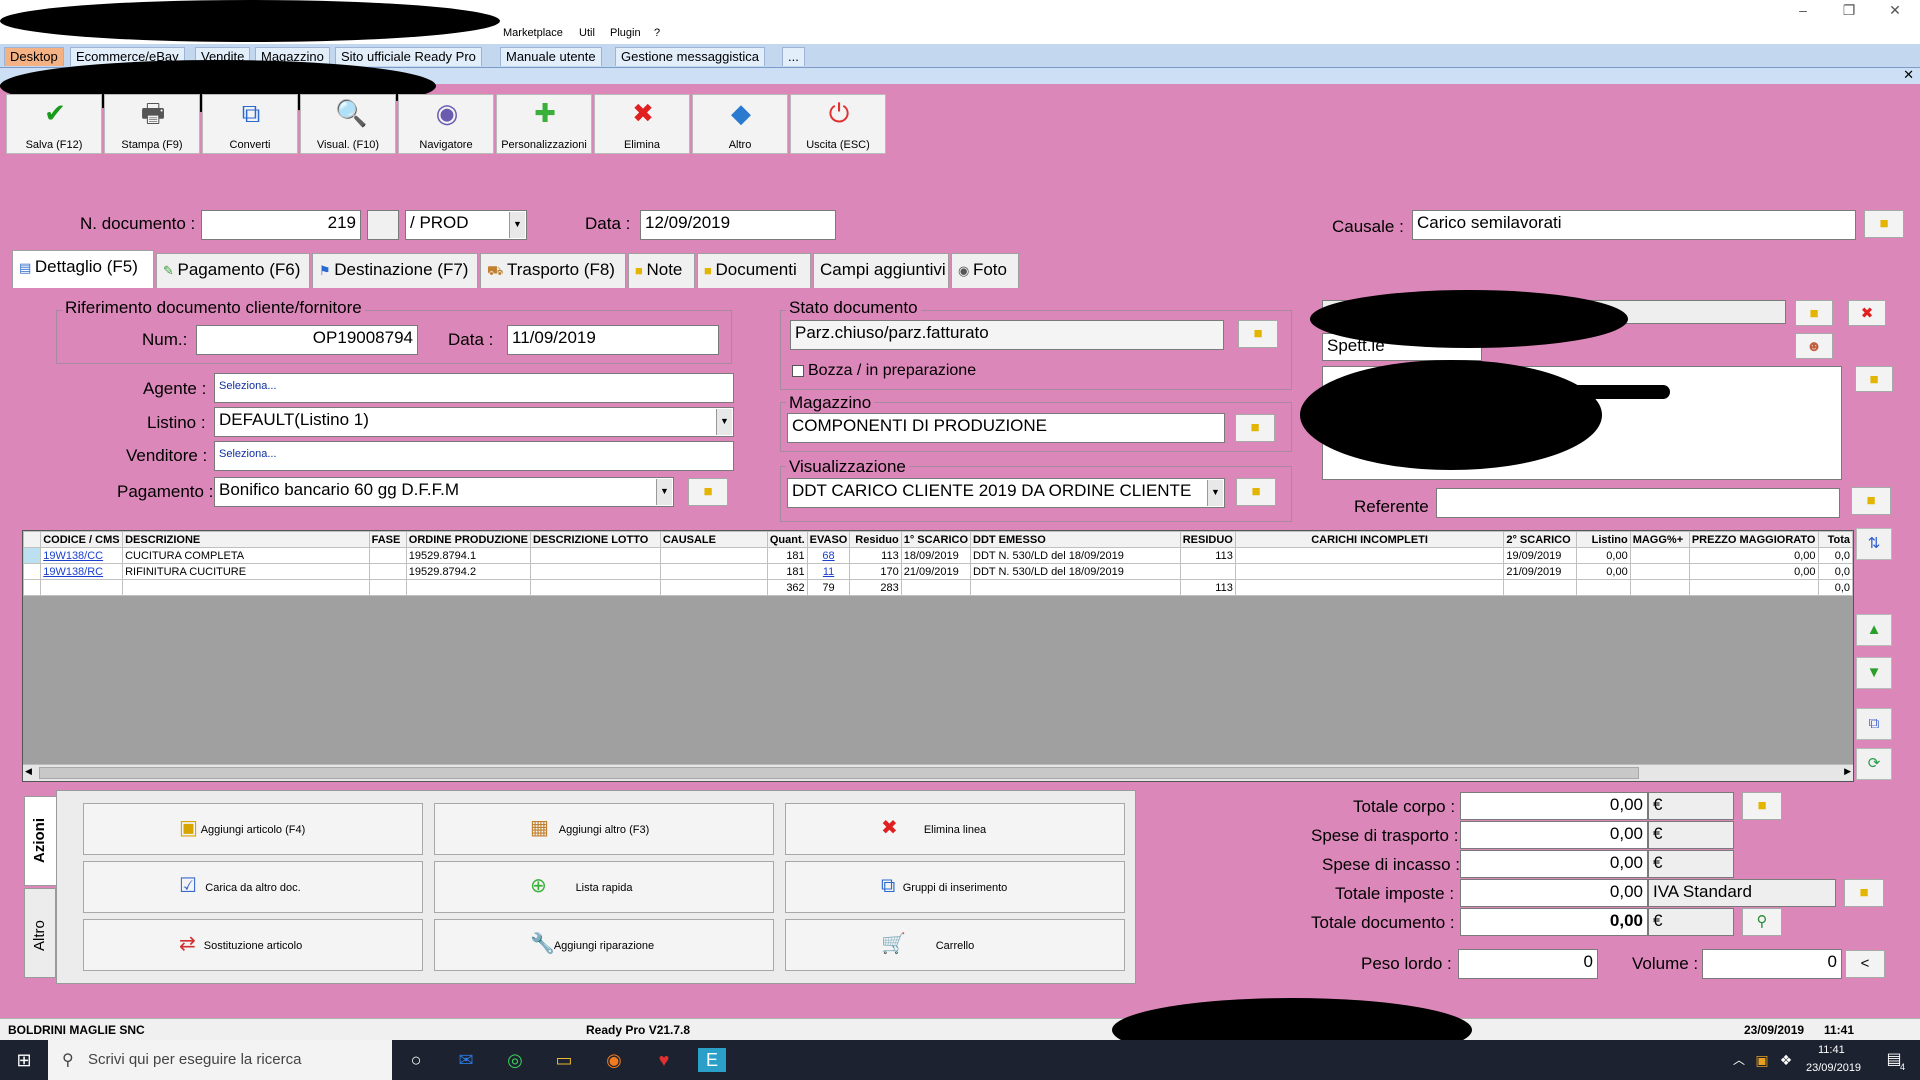  What do you see at coordinates (233, 270) in the screenshot?
I see `tab-pagamento: ✎ Pagamento (F6)` at bounding box center [233, 270].